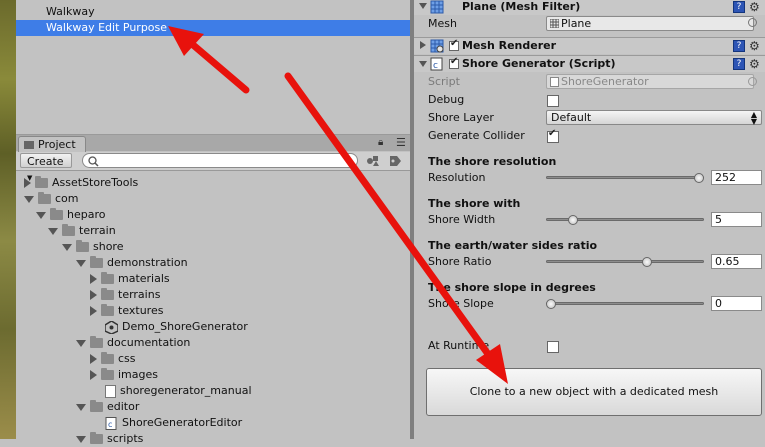 The width and height of the screenshot is (765, 447). I want to click on debug-checkbox, so click(553, 101).